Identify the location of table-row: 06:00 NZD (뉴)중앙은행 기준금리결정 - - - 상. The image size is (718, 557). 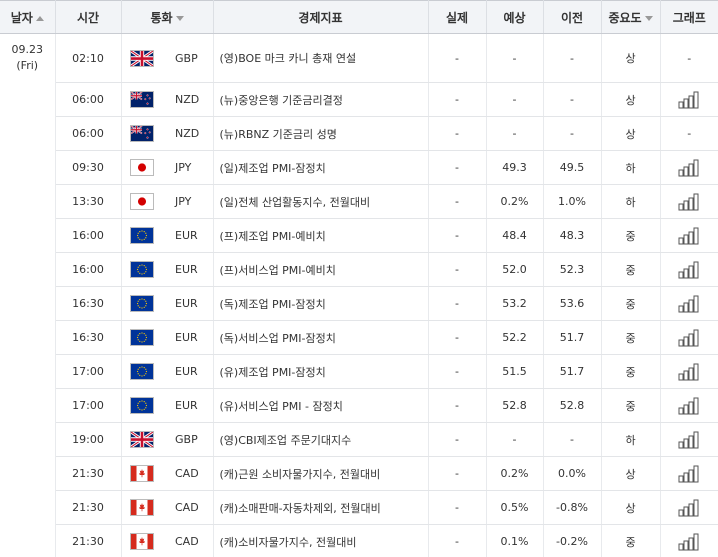
(359, 99).